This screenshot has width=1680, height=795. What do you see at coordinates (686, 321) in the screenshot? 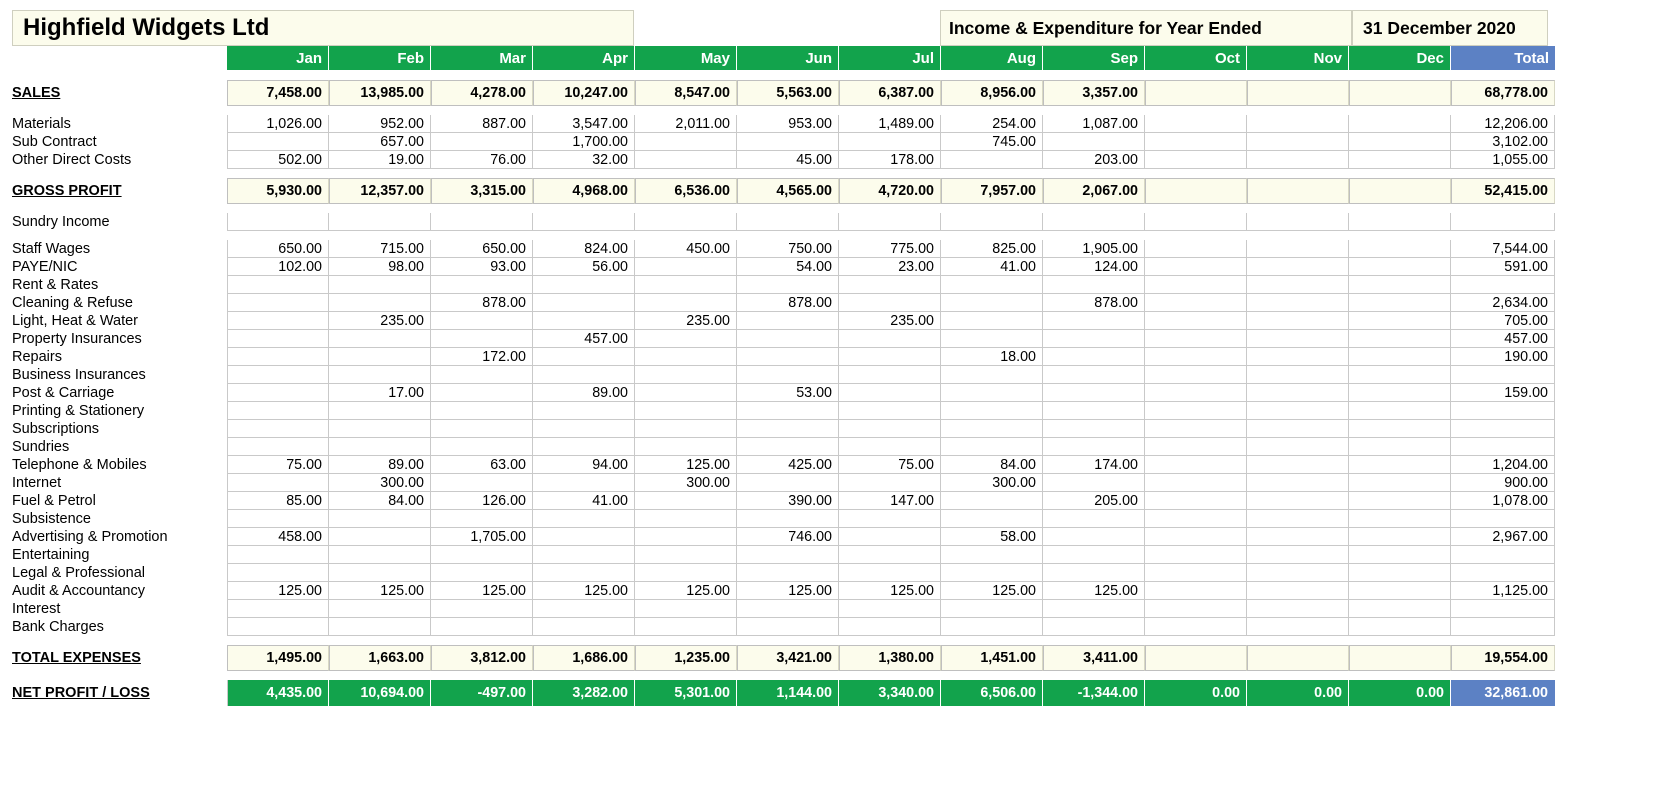
I see `cell-may: 235.00` at bounding box center [686, 321].